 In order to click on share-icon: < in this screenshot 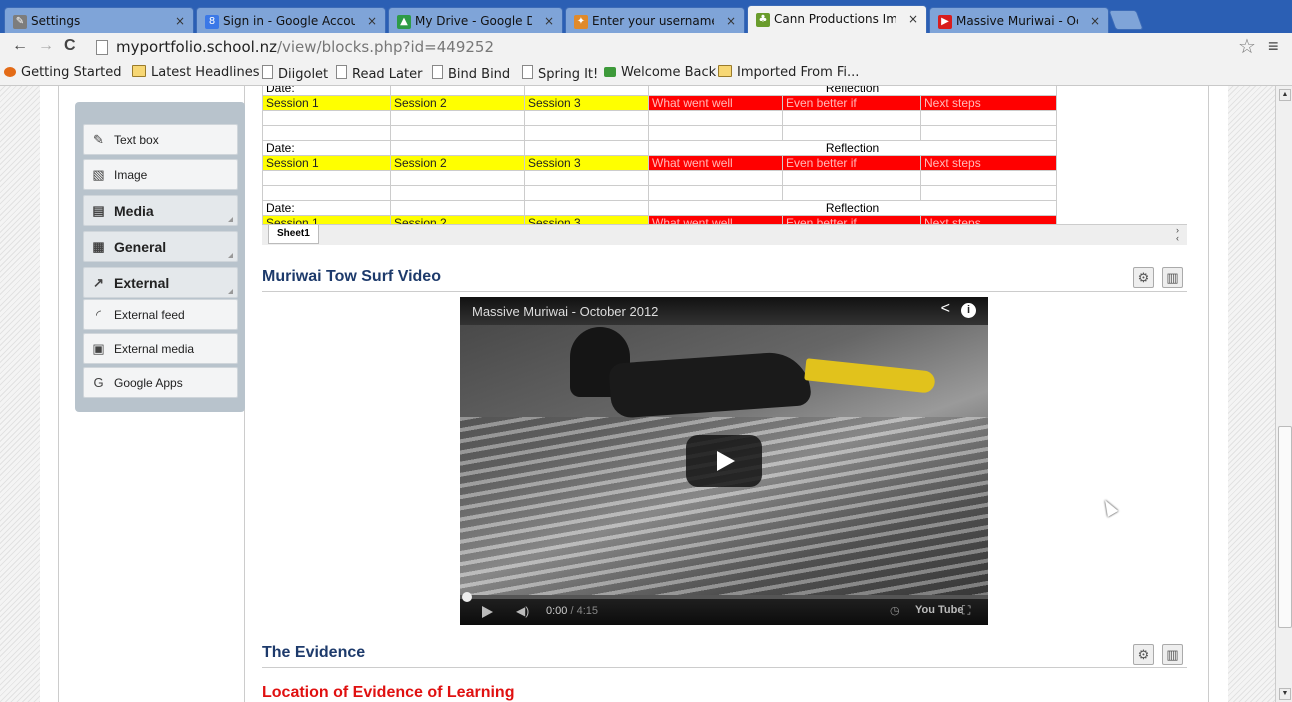, I will do `click(945, 309)`.